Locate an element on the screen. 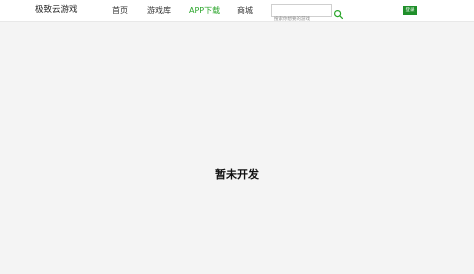  login-button: 登录 is located at coordinates (410, 10).